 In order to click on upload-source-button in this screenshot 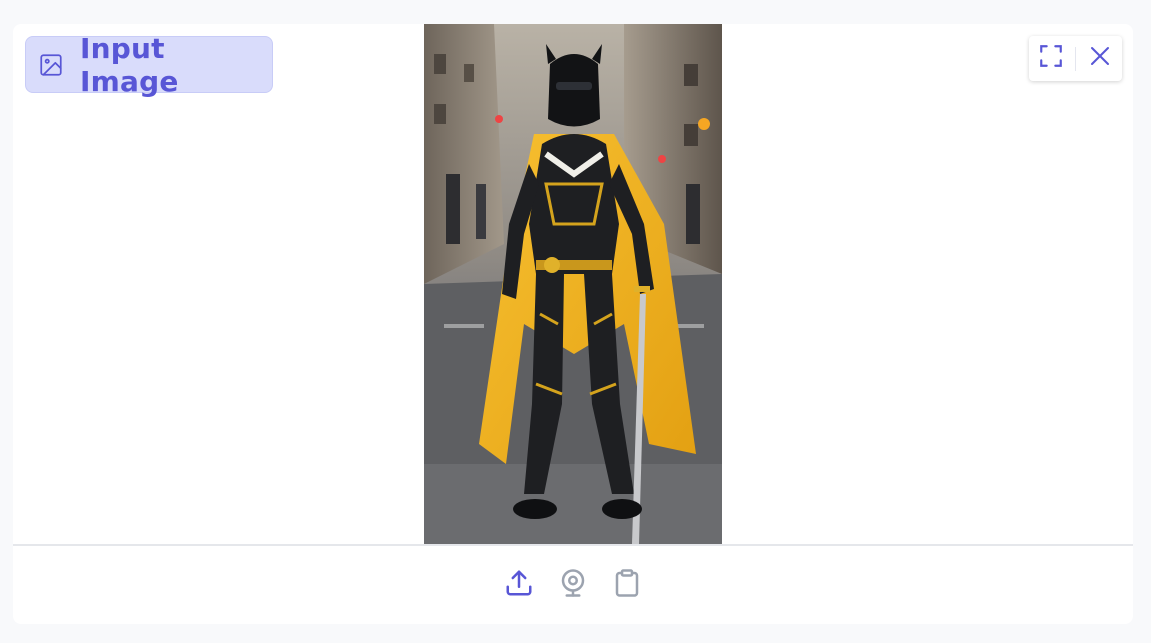, I will do `click(519, 585)`.